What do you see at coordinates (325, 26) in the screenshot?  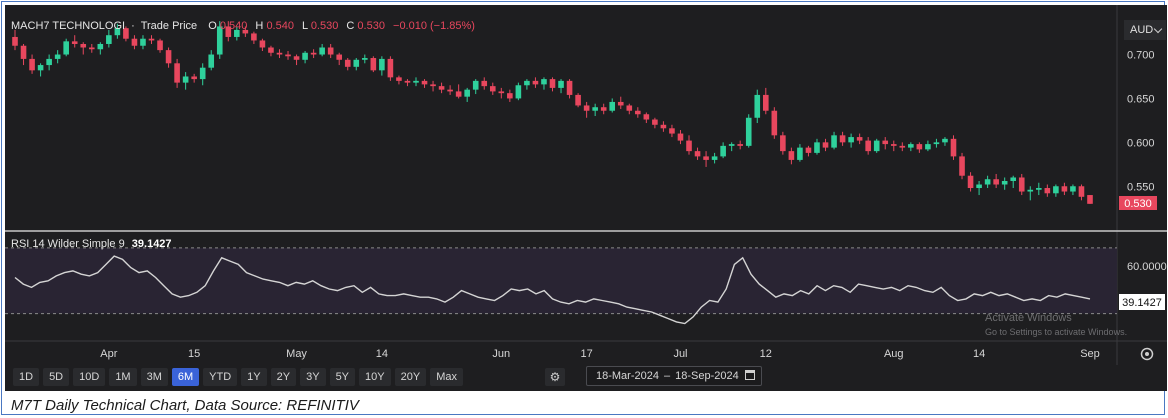 I see `low-value: 0.530` at bounding box center [325, 26].